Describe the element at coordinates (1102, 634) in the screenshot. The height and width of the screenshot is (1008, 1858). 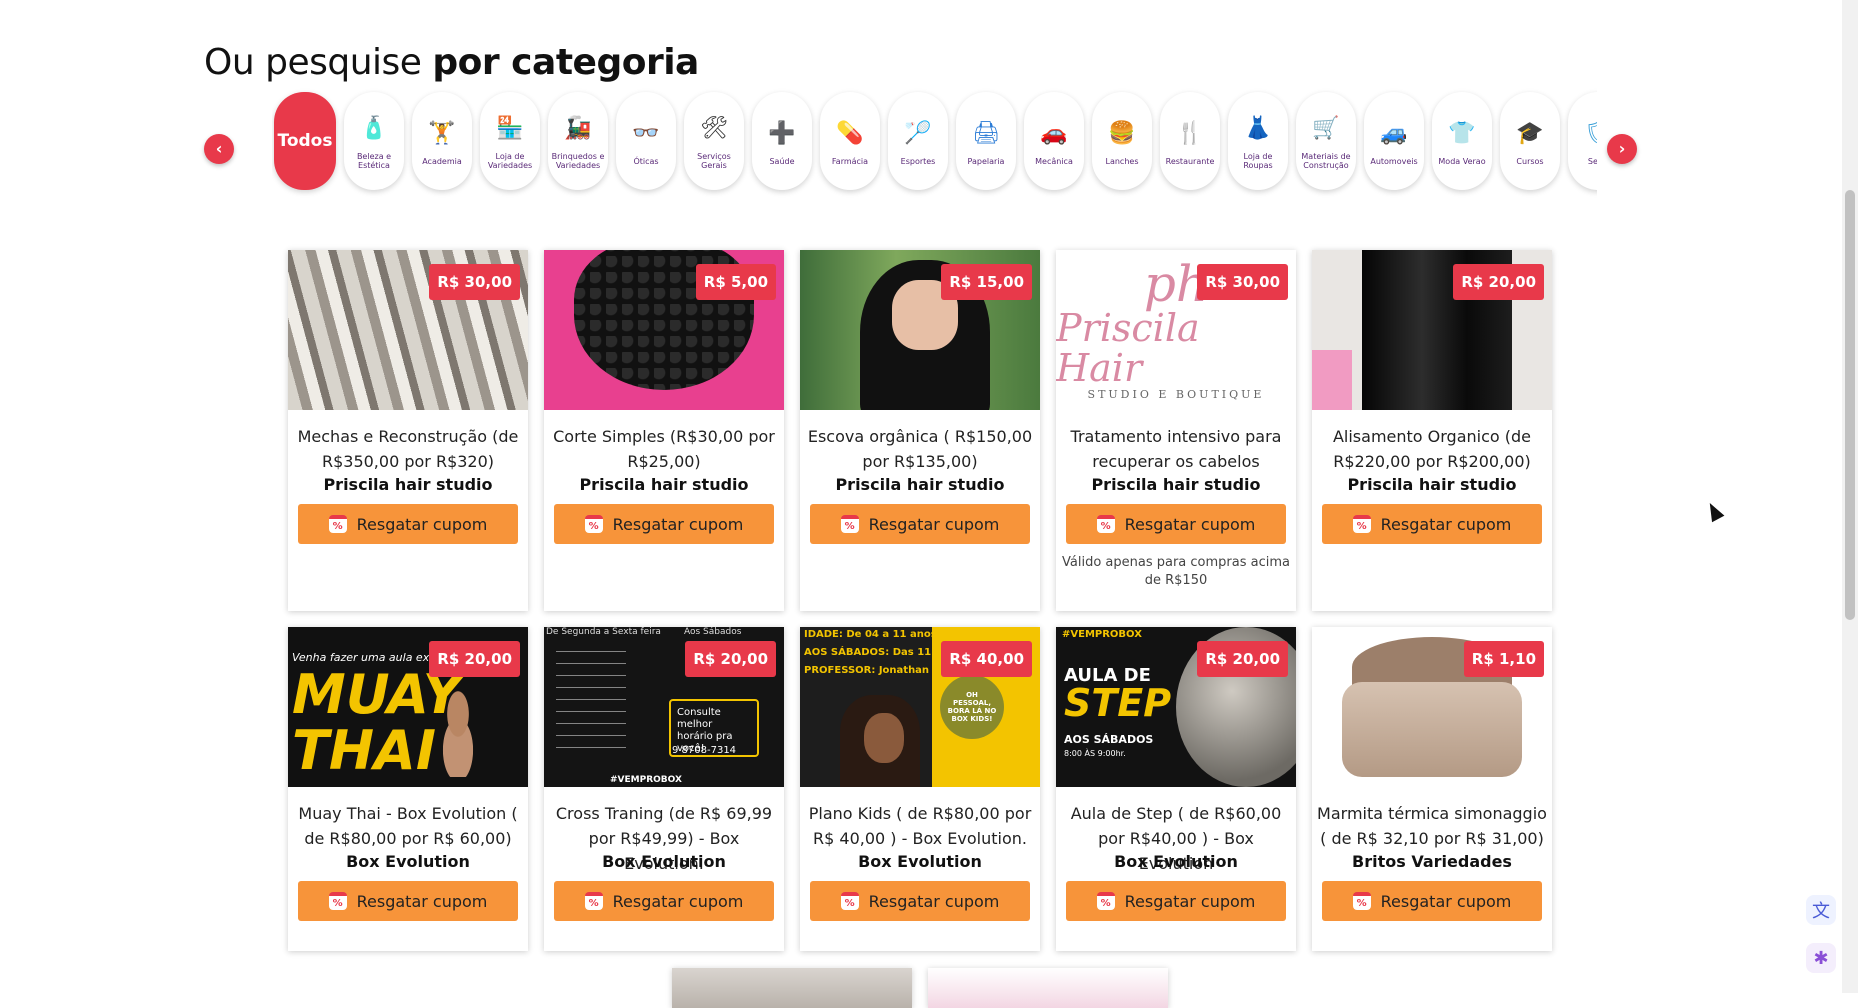
I see `step-hashtag: #VEMPROBOX` at that location.